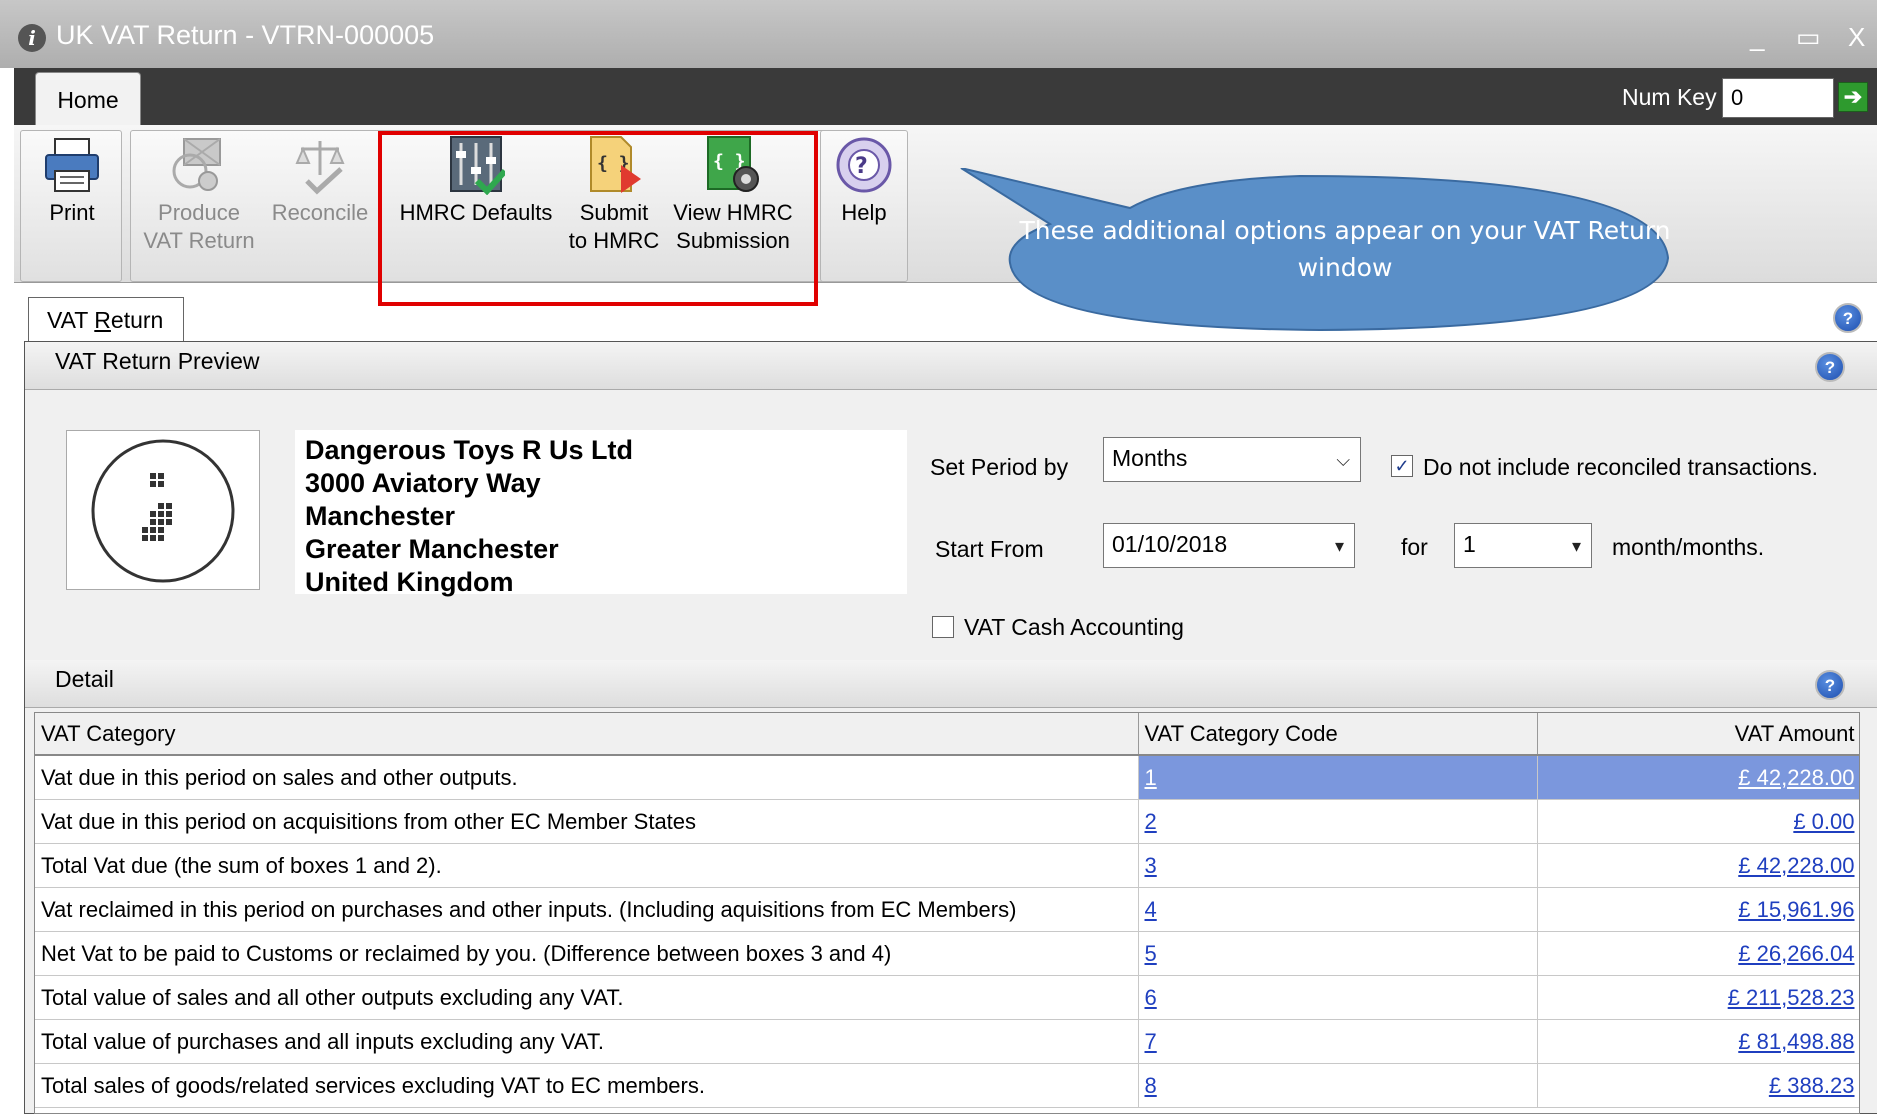  Describe the element at coordinates (1796, 953) in the screenshot. I see `vat-amount-link: £ 26,266.04` at that location.